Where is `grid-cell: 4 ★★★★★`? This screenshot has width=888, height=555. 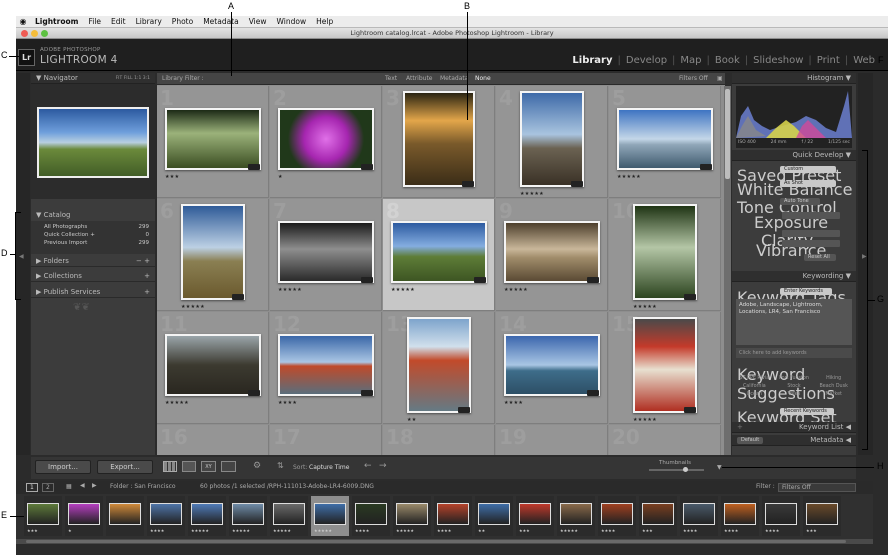
grid-cell: 4 ★★★★★ is located at coordinates (552, 142).